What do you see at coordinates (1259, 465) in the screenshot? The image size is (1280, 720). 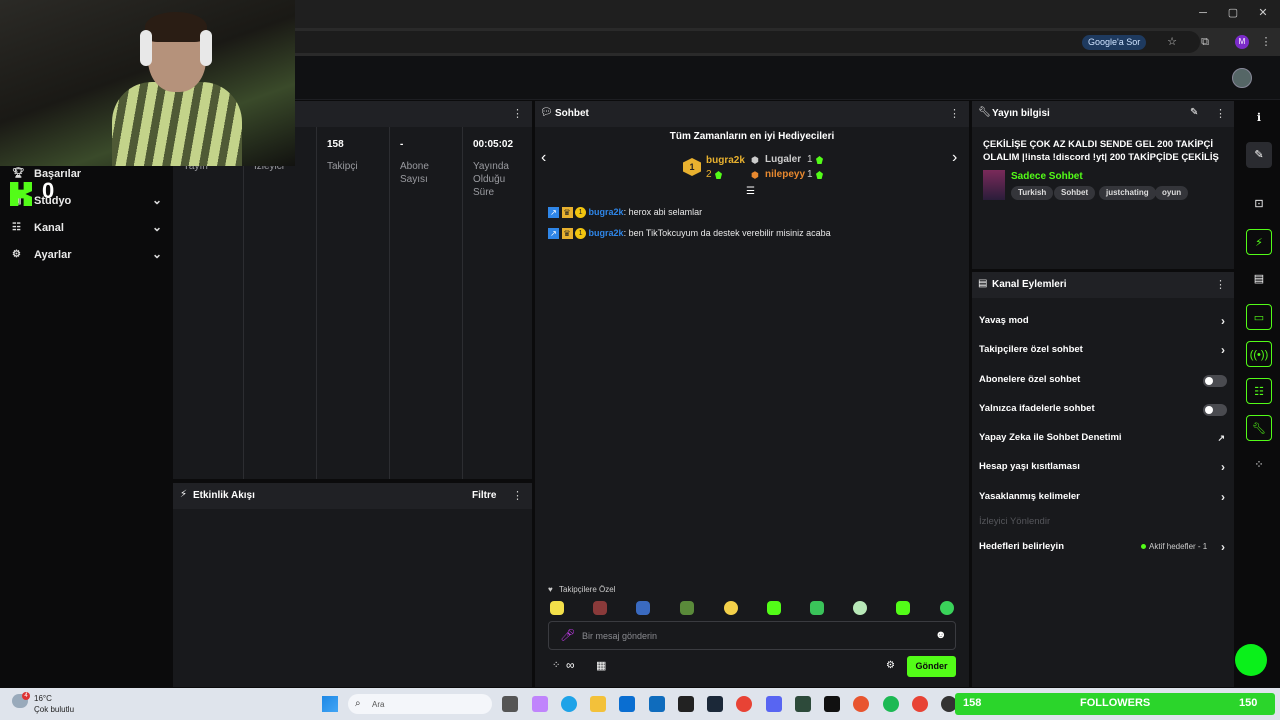 I see `coins-rail-icon: ⁘` at bounding box center [1259, 465].